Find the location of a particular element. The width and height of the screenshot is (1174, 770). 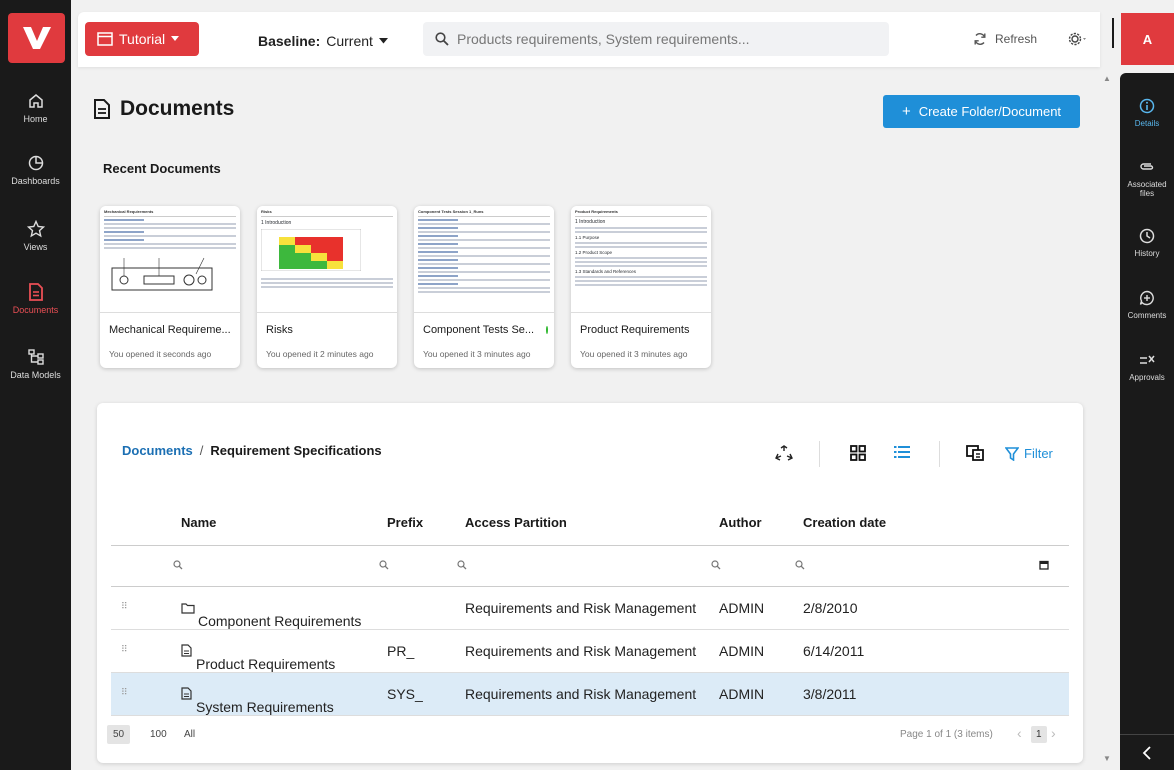

pagination: 50 100 All Page 1 of 1 (3 items) ‹ 1 › is located at coordinates (590, 735).